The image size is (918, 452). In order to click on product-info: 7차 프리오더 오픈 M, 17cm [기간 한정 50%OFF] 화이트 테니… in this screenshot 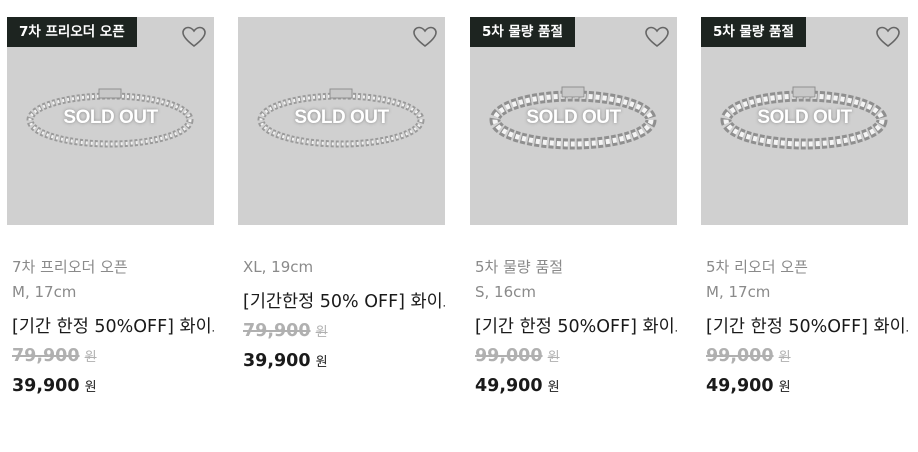, I will do `click(110, 327)`.